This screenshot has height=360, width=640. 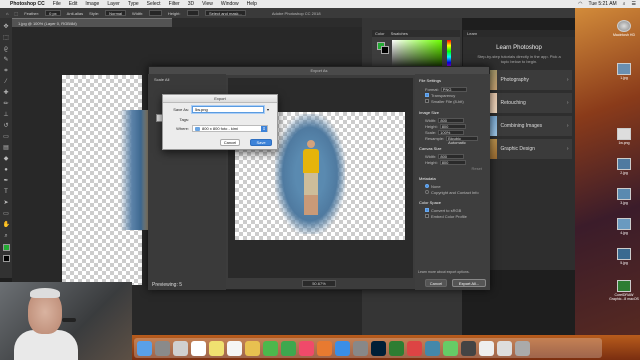 What do you see at coordinates (228, 119) in the screenshot?
I see `tags-input` at bounding box center [228, 119].